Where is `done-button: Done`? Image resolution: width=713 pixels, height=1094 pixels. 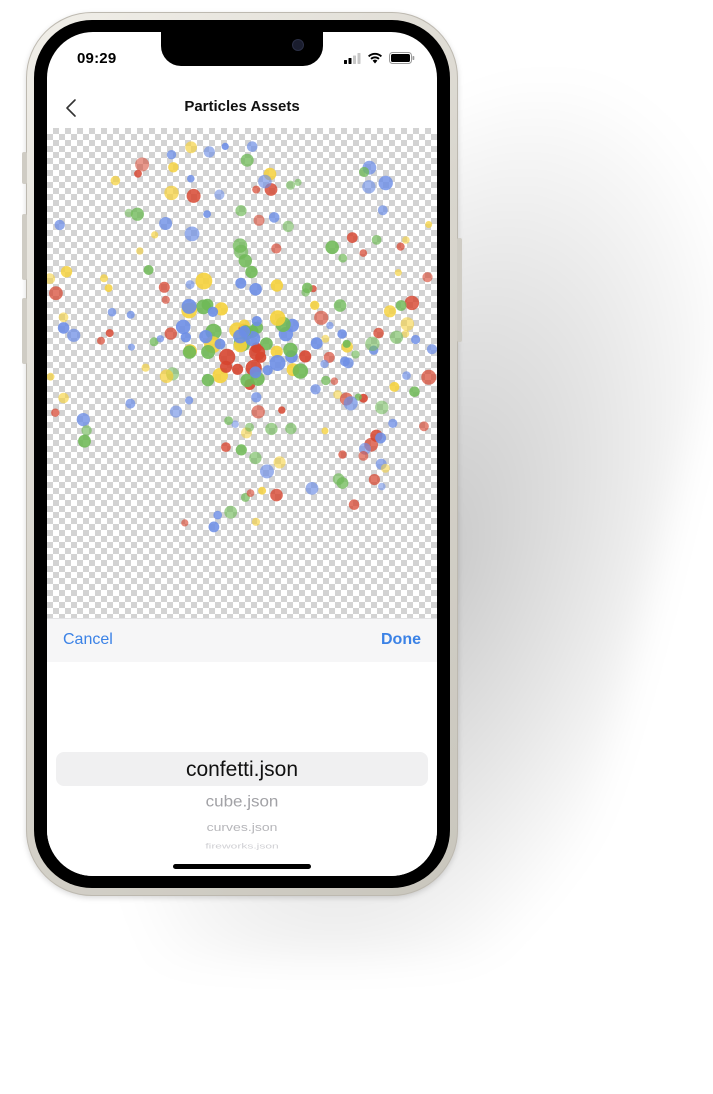
done-button: Done is located at coordinates (401, 640).